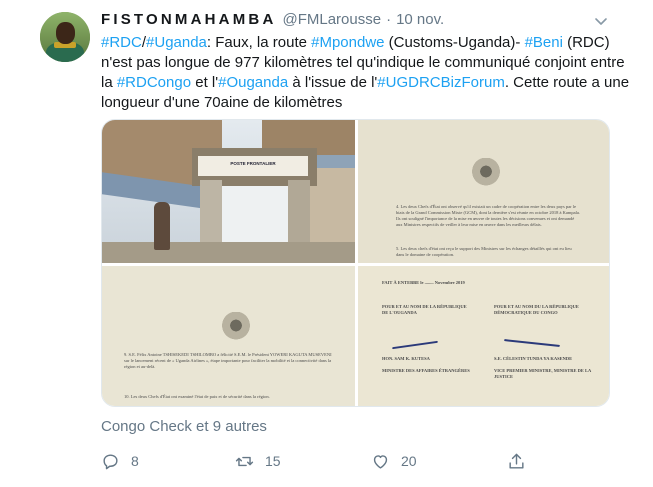 The image size is (653, 487). I want to click on reply-count: 8, so click(135, 461).